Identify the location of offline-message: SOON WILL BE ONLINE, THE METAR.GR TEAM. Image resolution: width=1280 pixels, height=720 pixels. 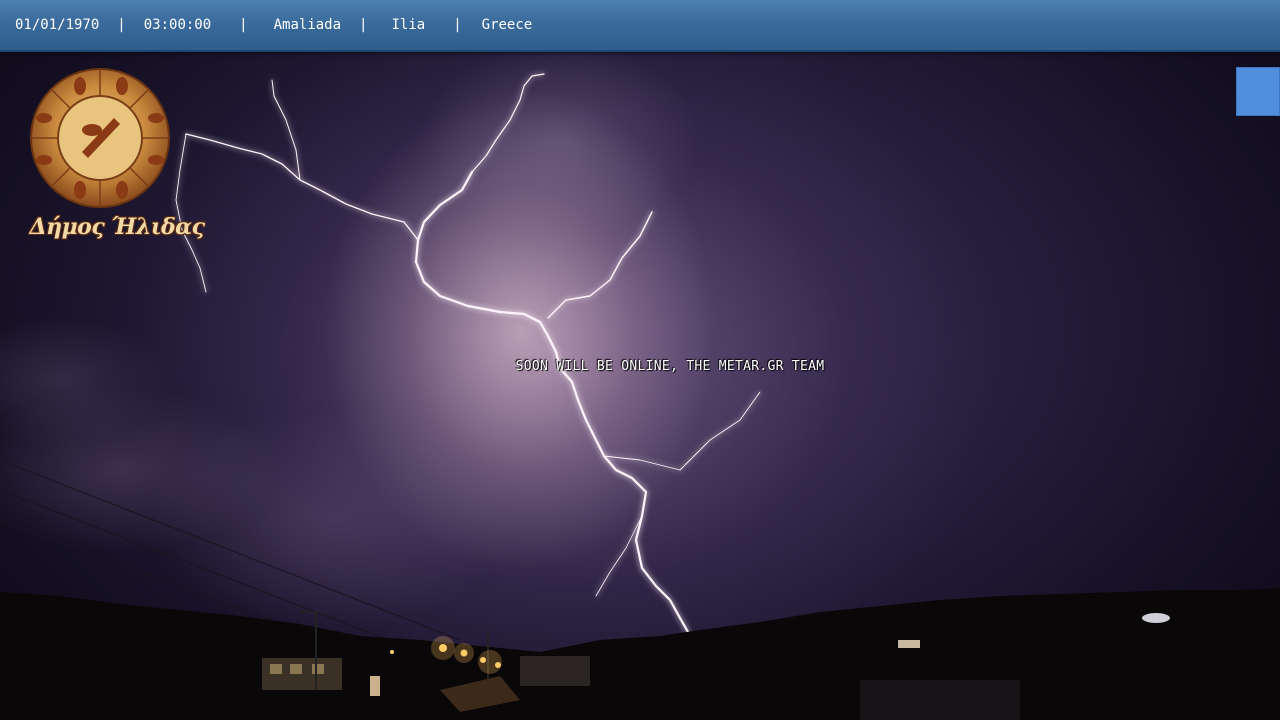
(670, 366).